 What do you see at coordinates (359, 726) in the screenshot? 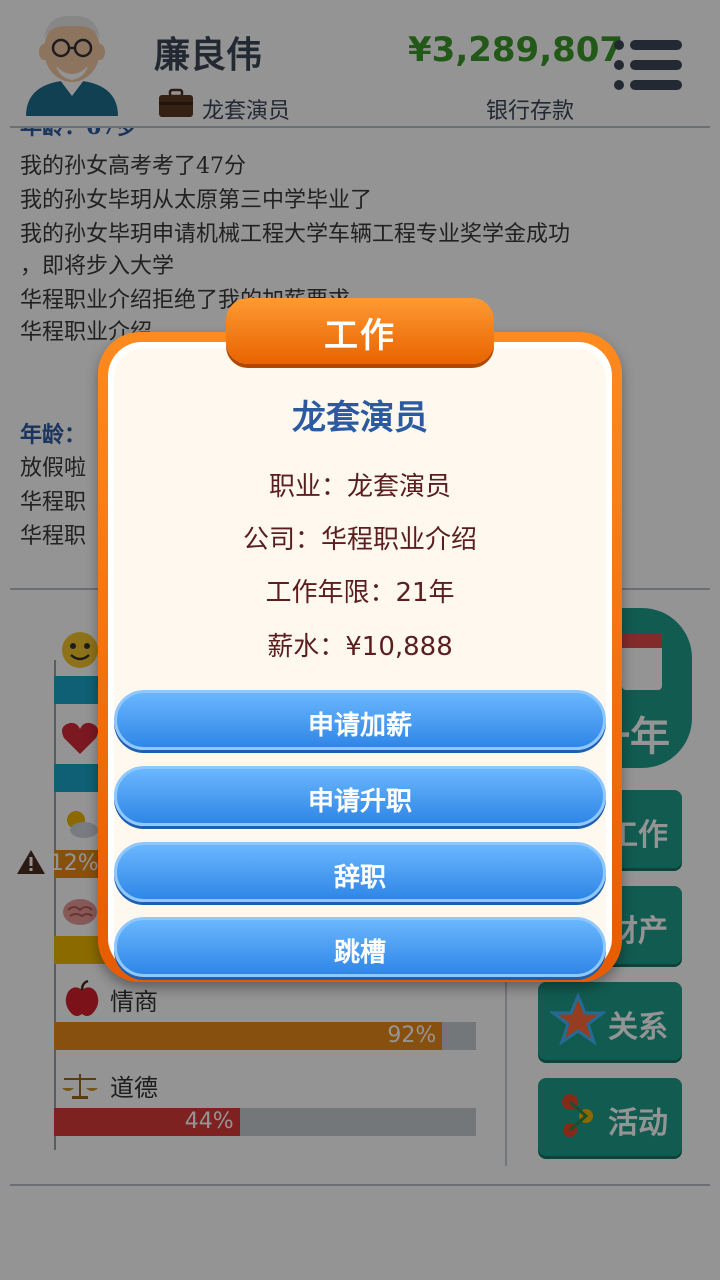
I see `request-raise-label: 申请加薪` at bounding box center [359, 726].